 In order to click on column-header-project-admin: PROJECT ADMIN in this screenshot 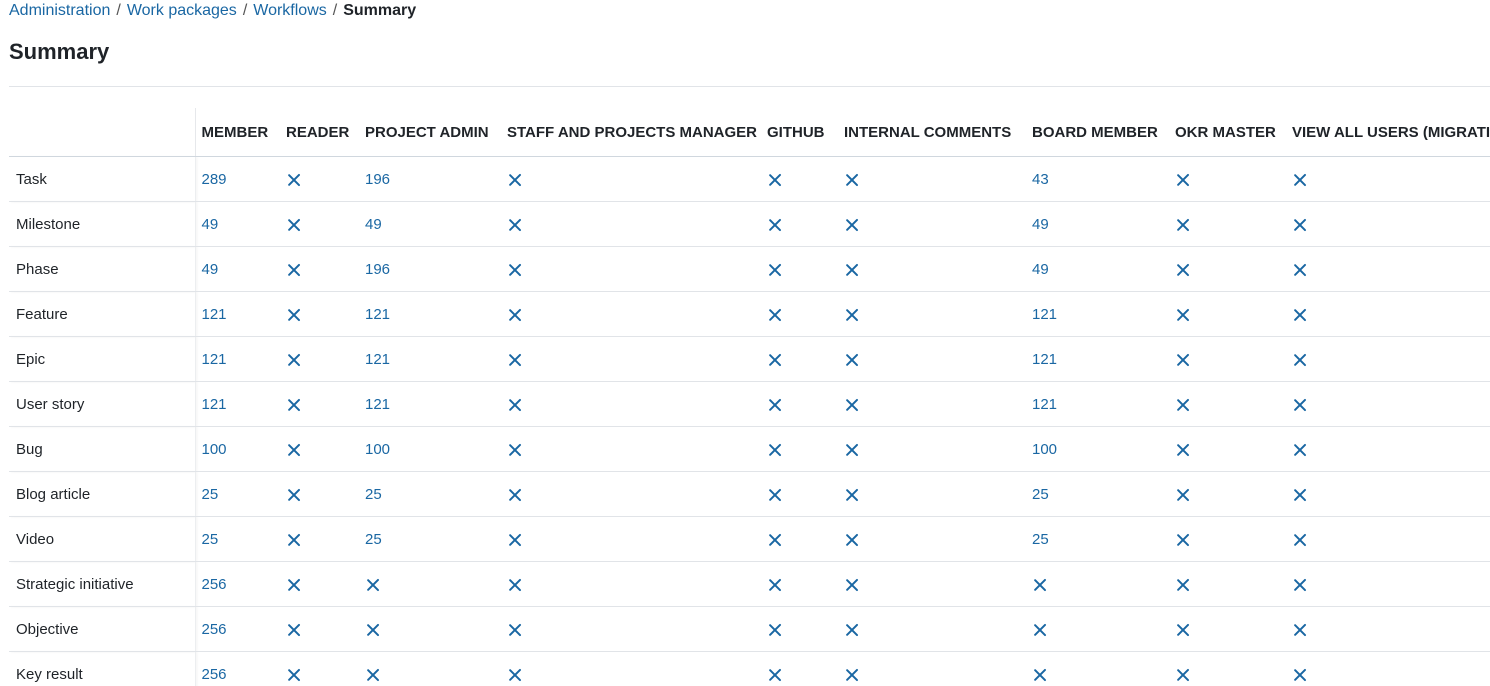, I will do `click(430, 132)`.